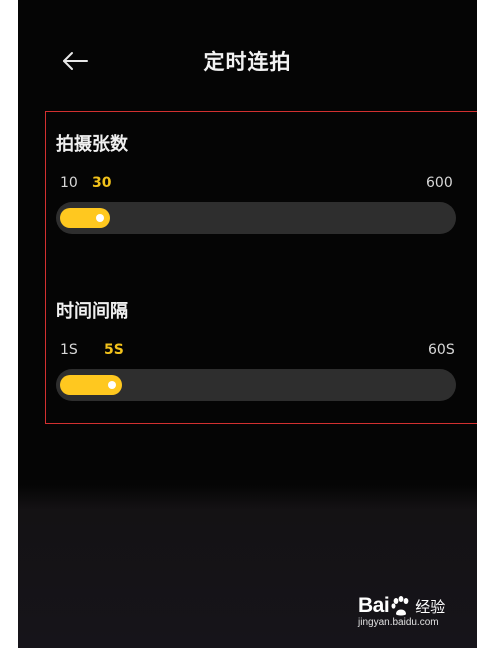 This screenshot has width=477, height=648. I want to click on baidu-paw-icon, so click(401, 606).